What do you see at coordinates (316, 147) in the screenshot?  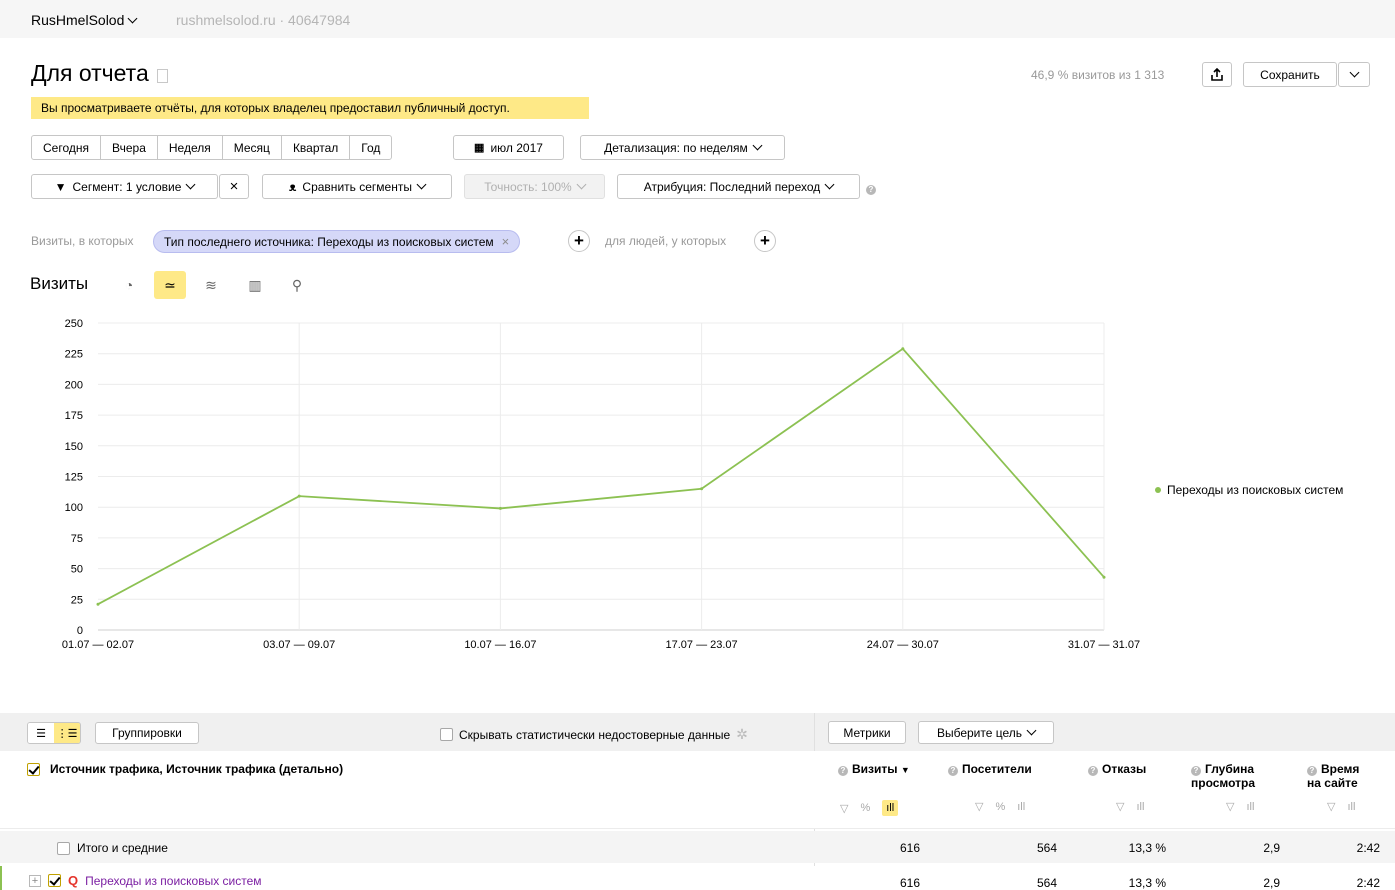 I see `period-quarter: Квартал` at bounding box center [316, 147].